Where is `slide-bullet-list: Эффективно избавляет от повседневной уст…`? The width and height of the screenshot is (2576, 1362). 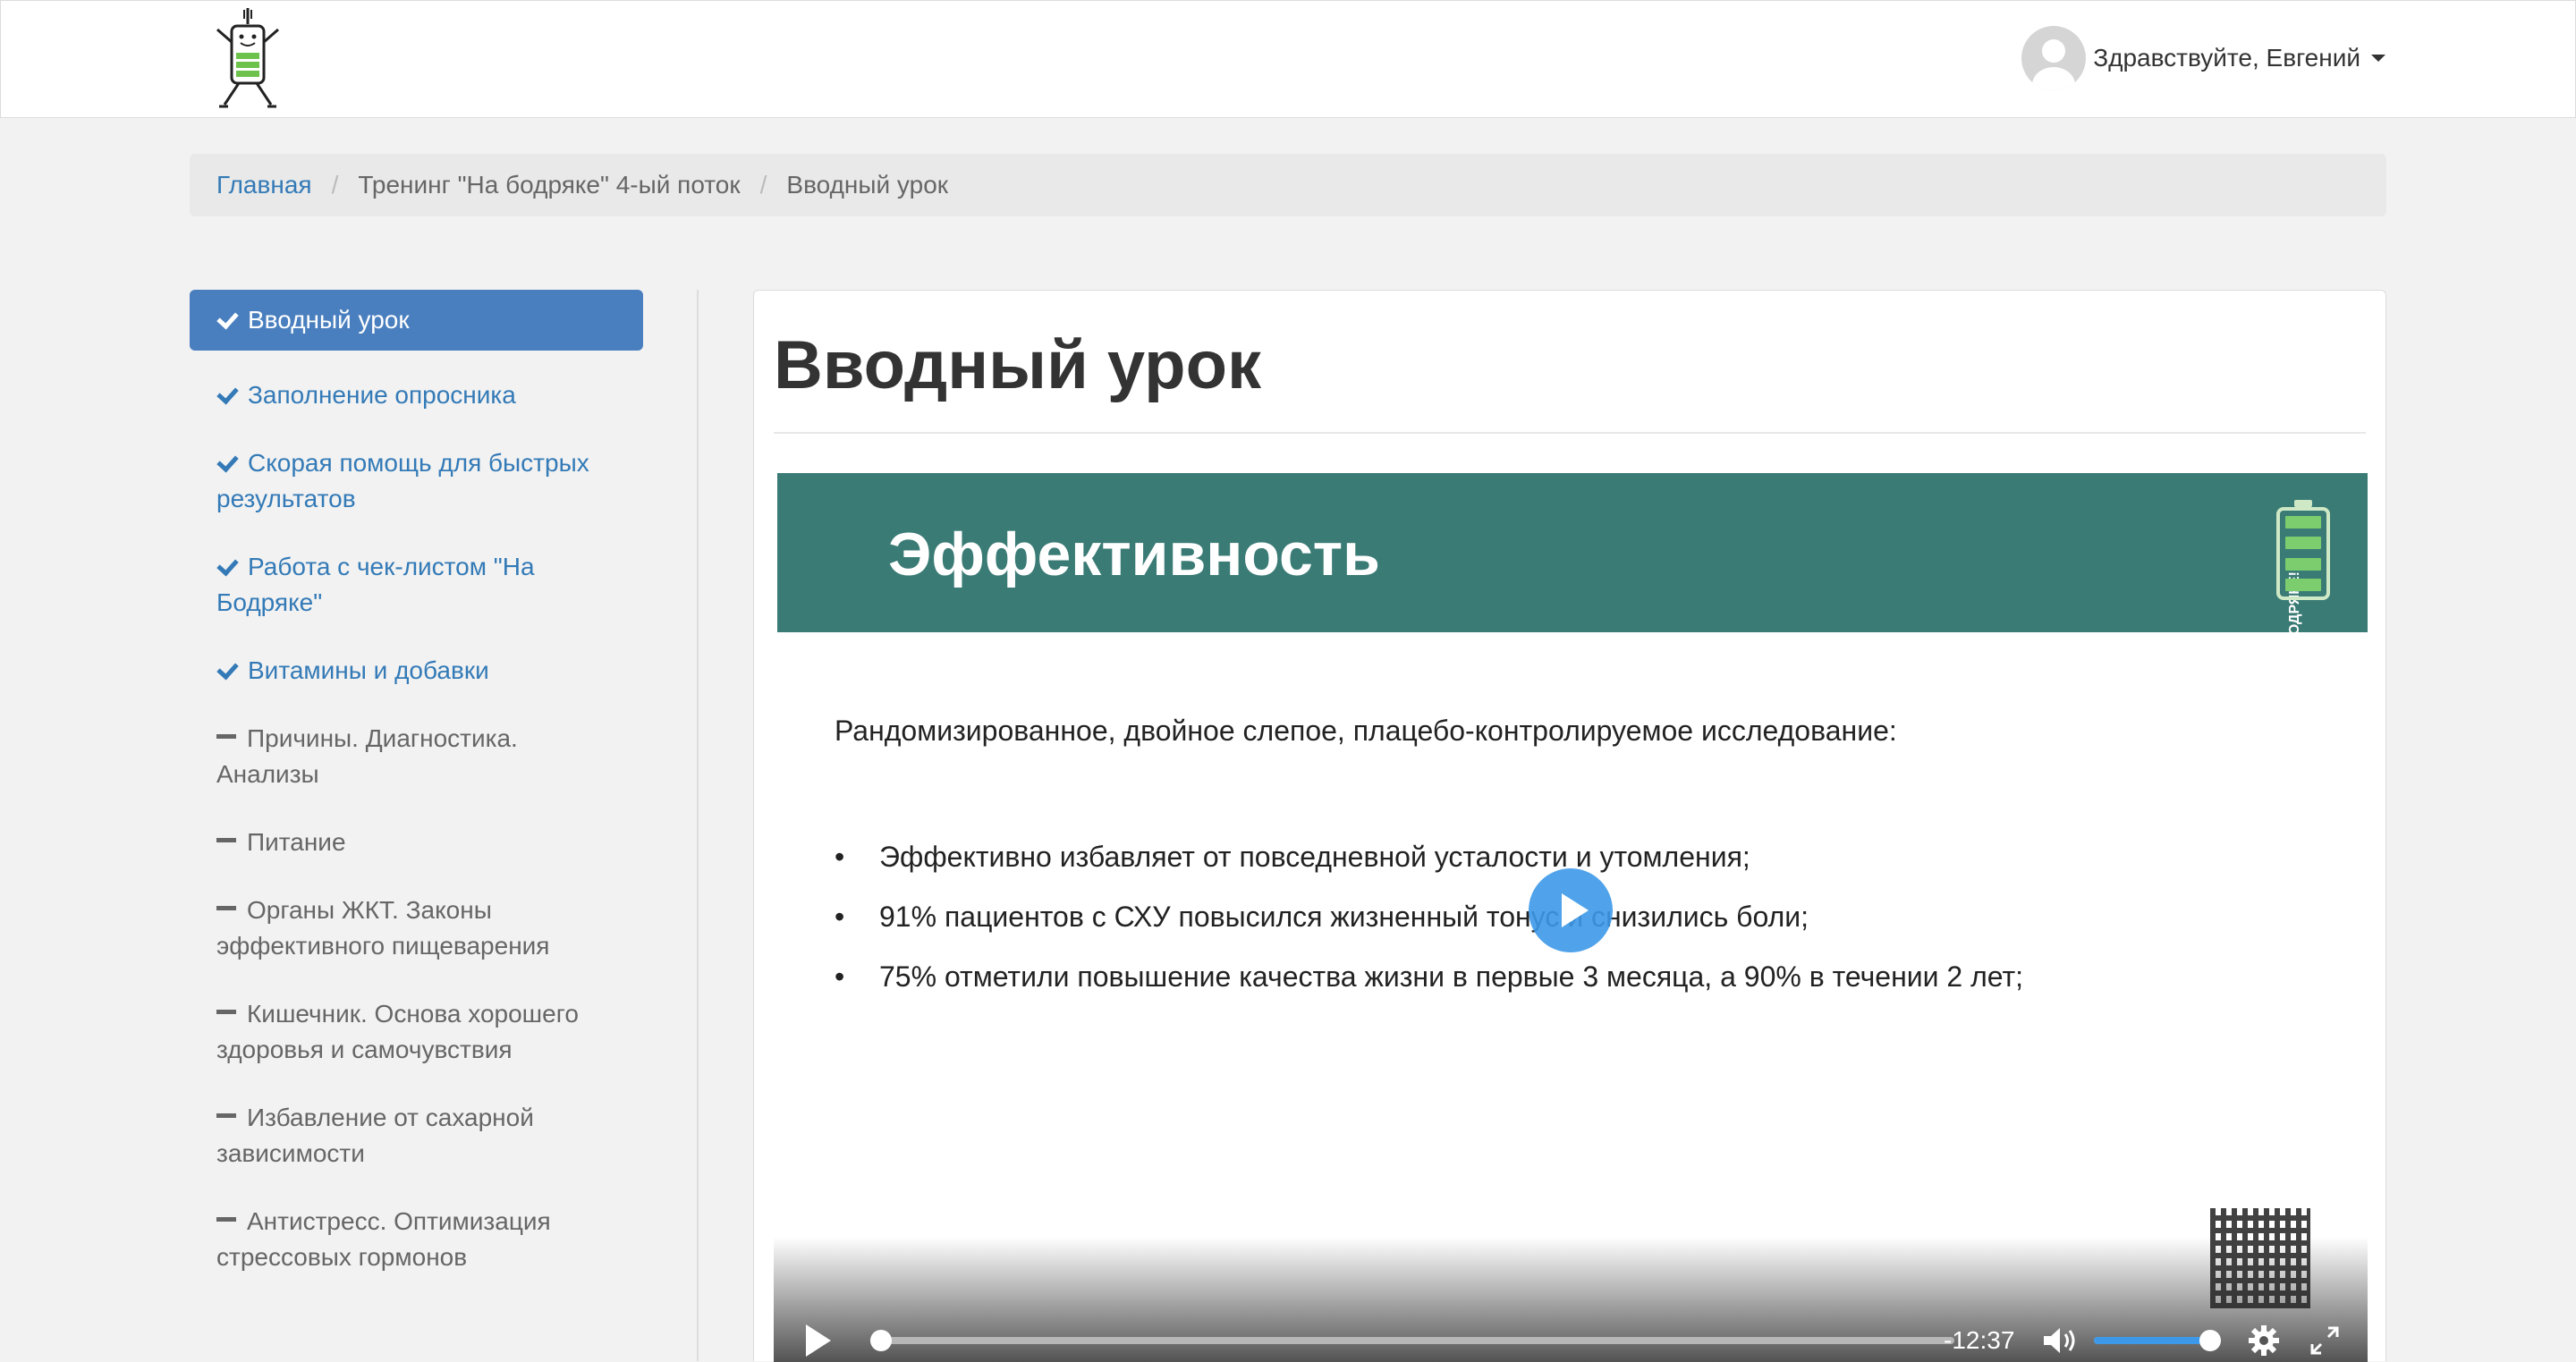
slide-bullet-list: Эффективно избавляет от повседневной уст… is located at coordinates (1429, 917).